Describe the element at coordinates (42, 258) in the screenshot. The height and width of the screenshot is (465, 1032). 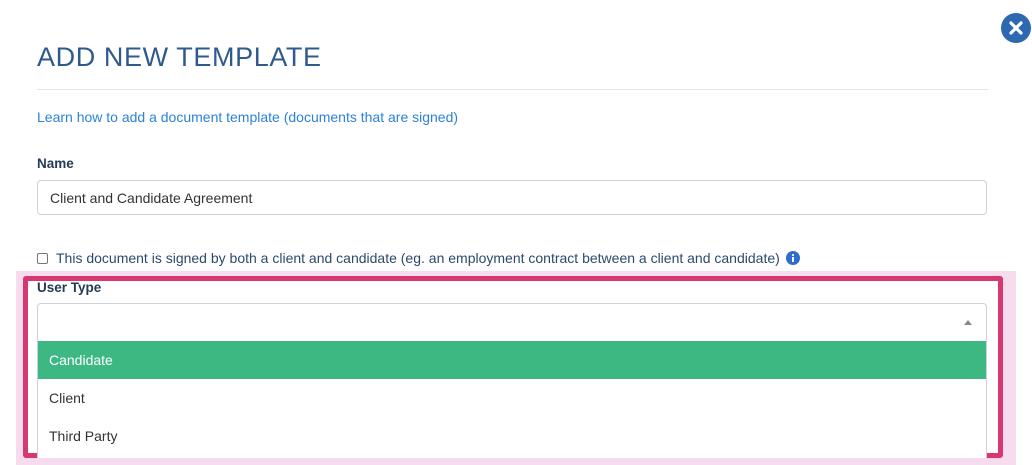
I see `both-signers-checkbox` at that location.